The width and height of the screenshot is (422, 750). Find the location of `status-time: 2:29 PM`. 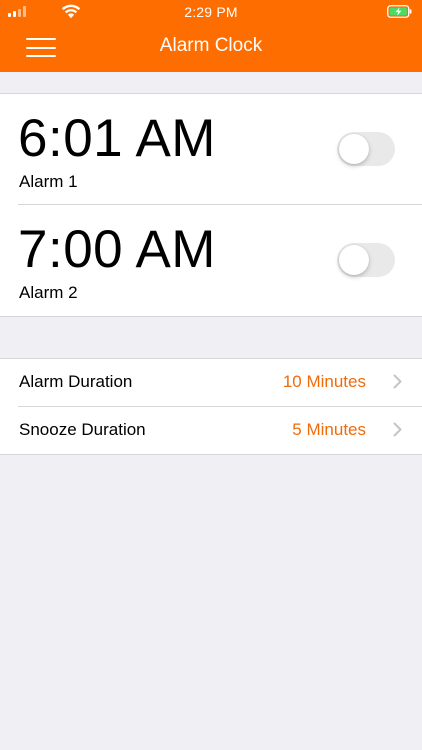

status-time: 2:29 PM is located at coordinates (211, 12).